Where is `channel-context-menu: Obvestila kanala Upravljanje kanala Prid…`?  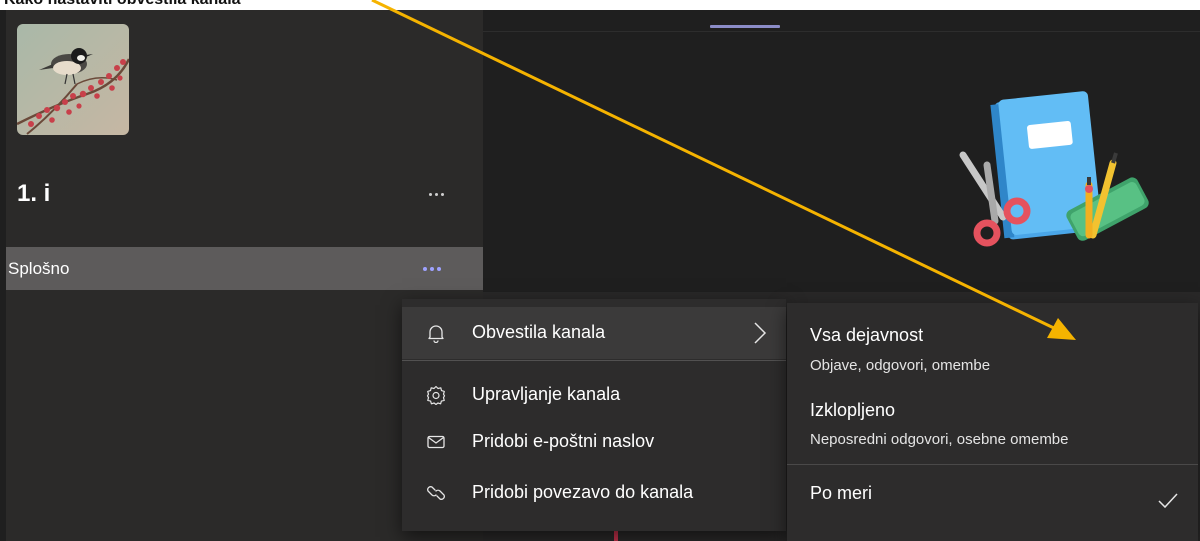
channel-context-menu: Obvestila kanala Upravljanje kanala Prid… is located at coordinates (594, 415).